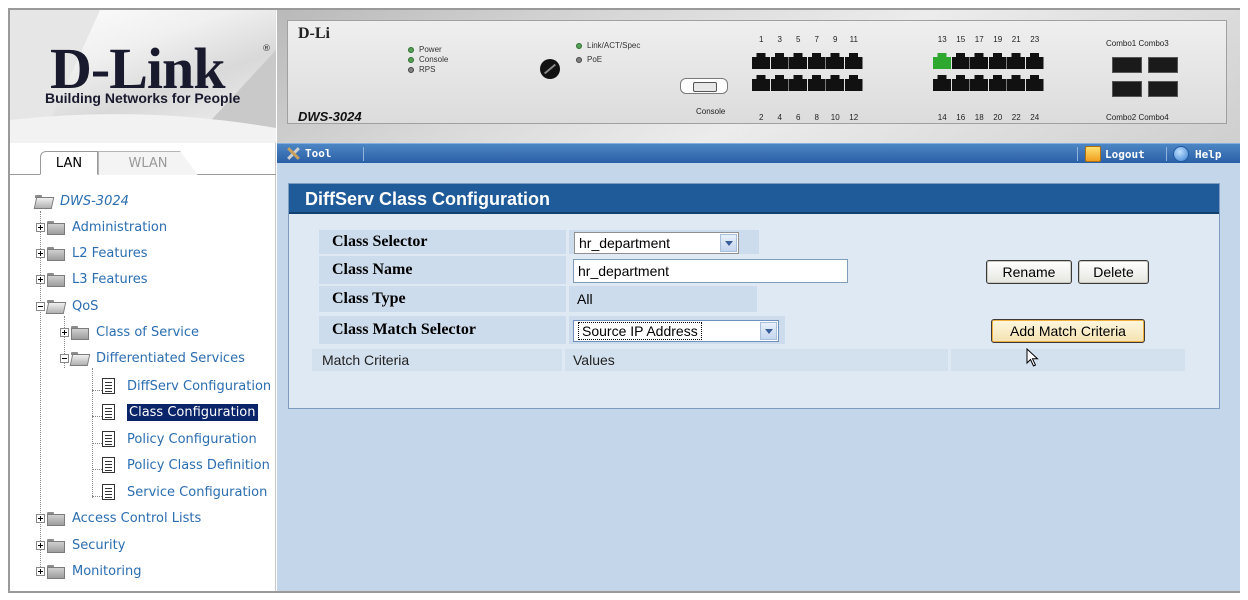 This screenshot has width=1248, height=600. I want to click on tree-item-class-configuration: Class Configuration, so click(180, 412).